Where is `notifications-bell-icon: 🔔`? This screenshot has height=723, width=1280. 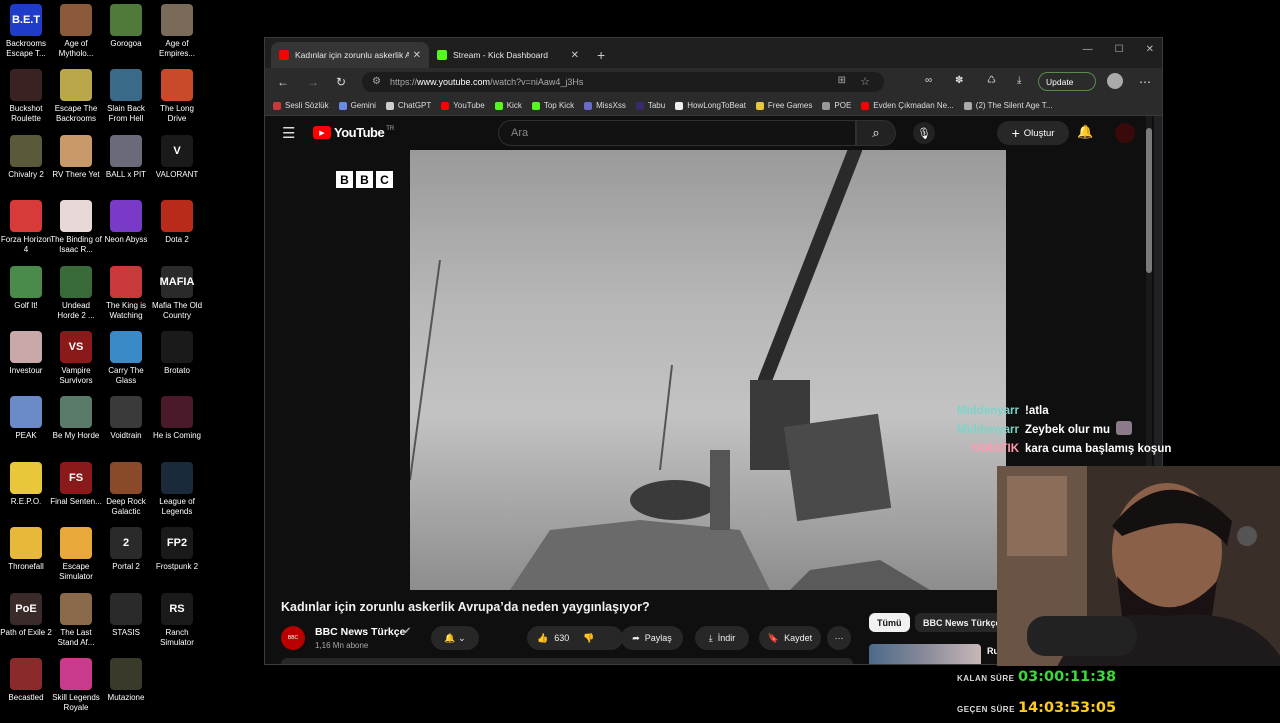 notifications-bell-icon: 🔔 is located at coordinates (1085, 132).